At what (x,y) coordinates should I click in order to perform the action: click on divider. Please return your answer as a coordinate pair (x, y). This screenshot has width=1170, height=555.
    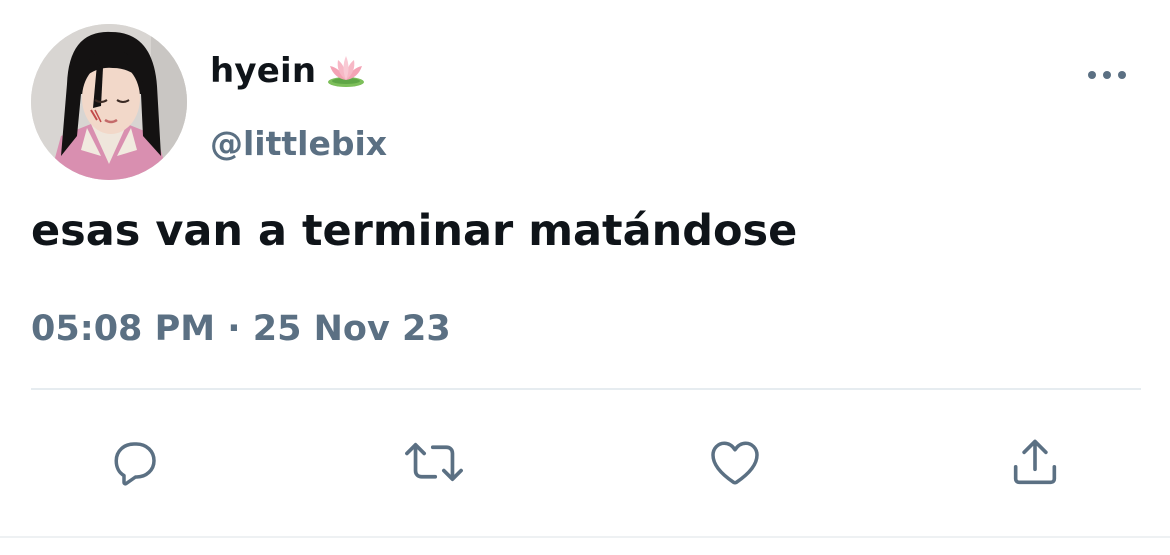
    Looking at the image, I should click on (586, 389).